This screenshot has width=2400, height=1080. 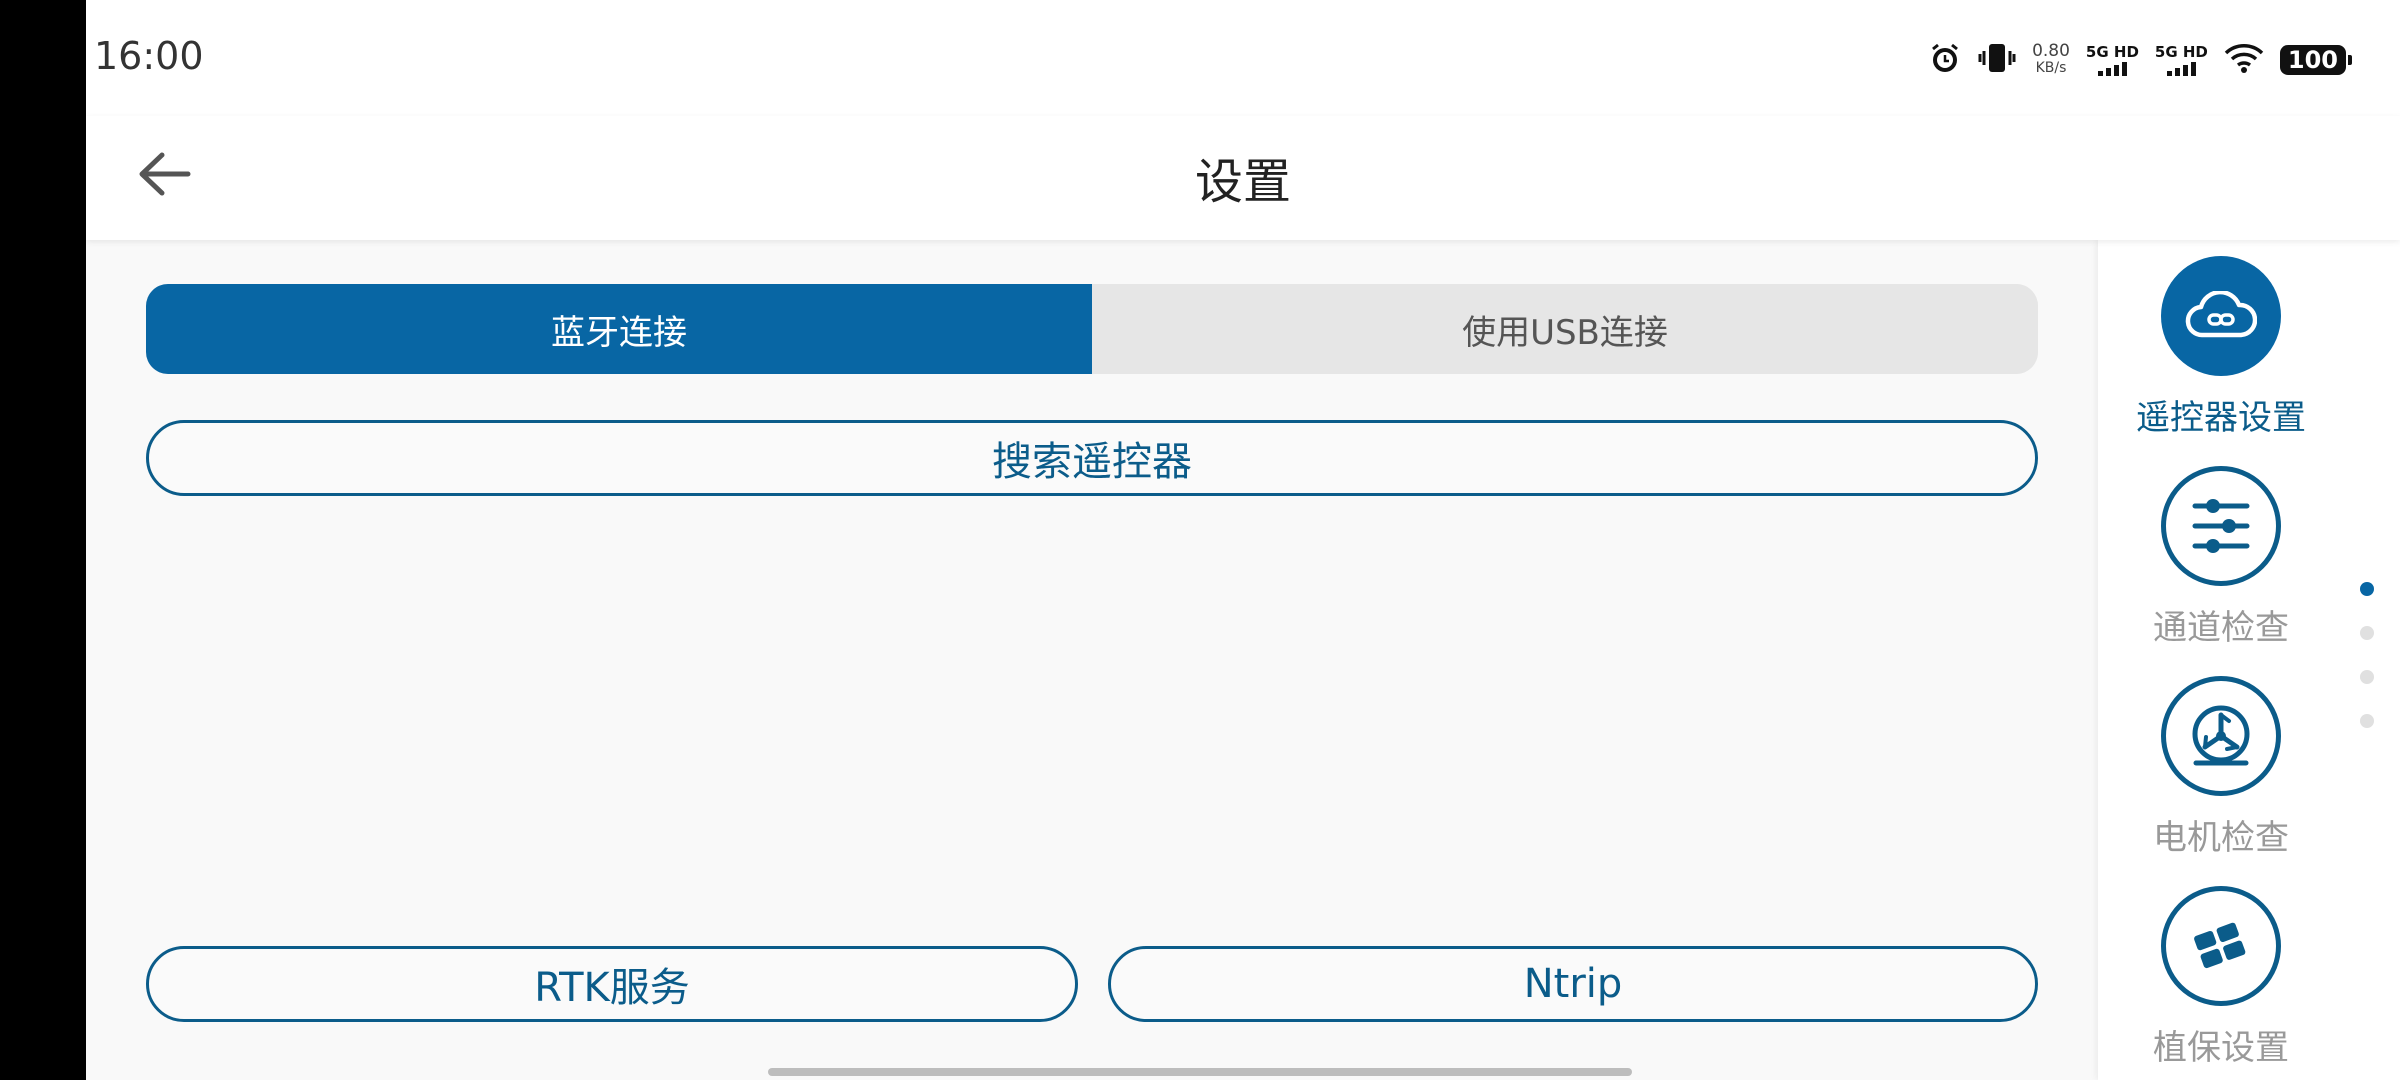 I want to click on wifi-icon, so click(x=2244, y=60).